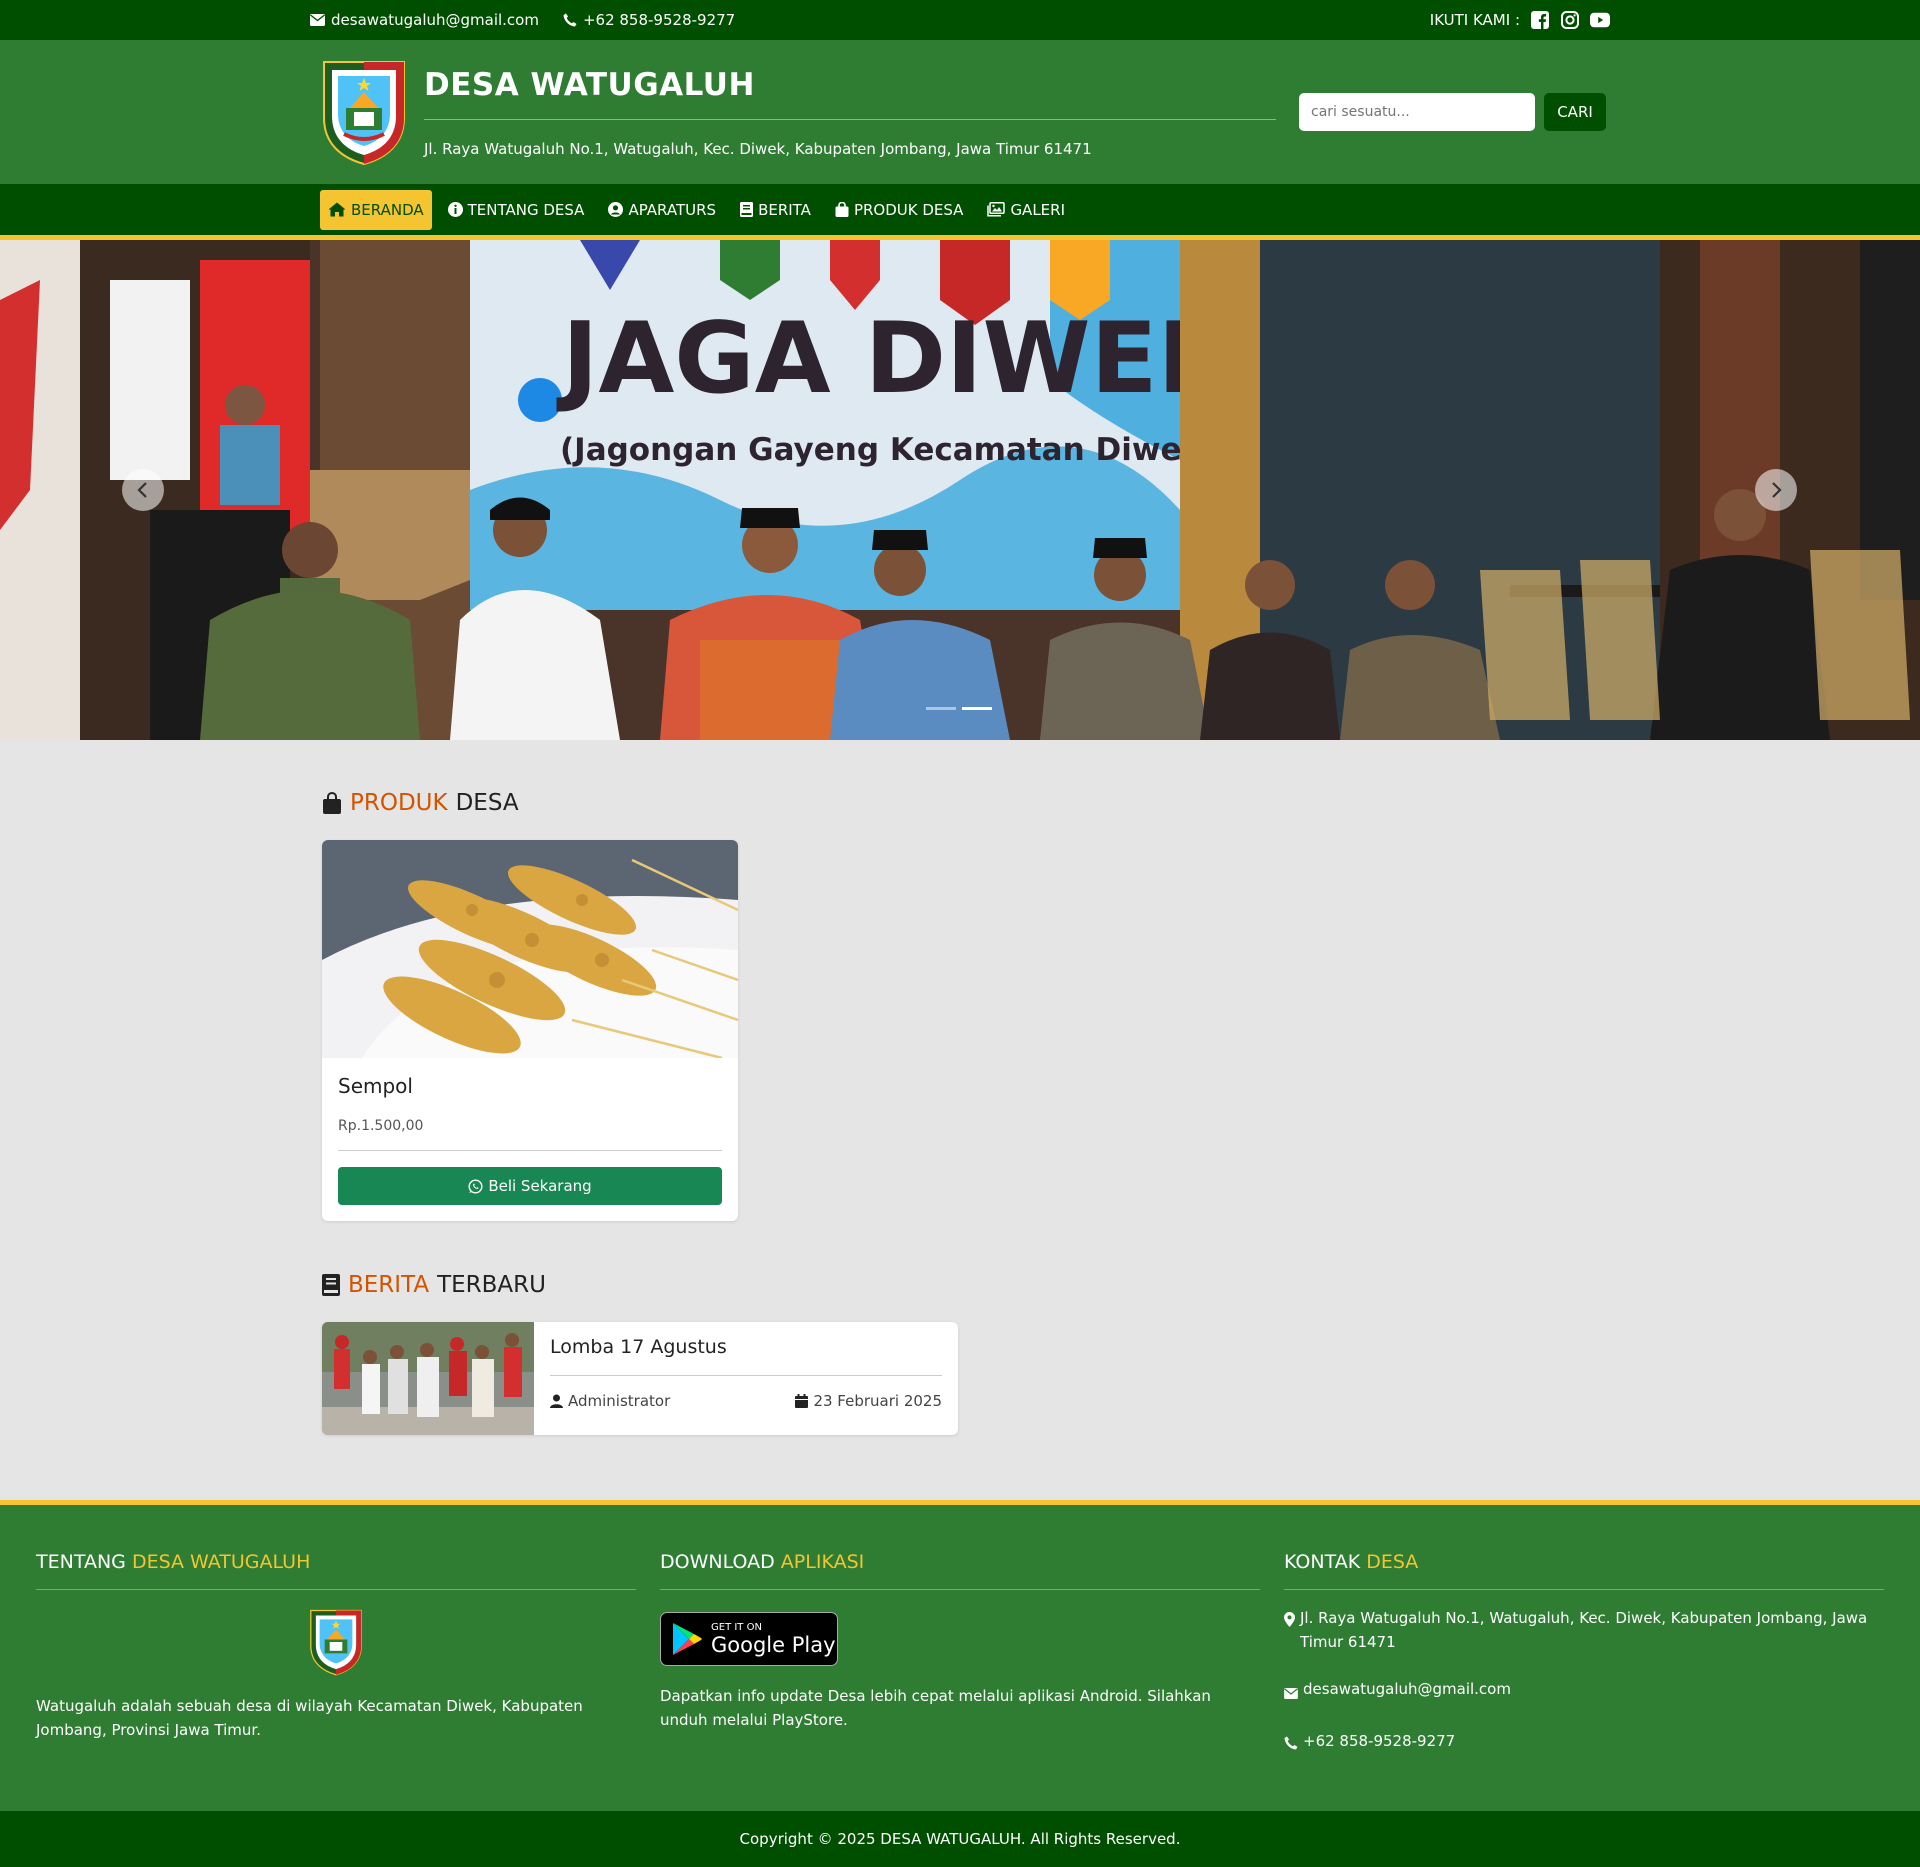 This screenshot has width=1920, height=1867. What do you see at coordinates (908, 209) in the screenshot?
I see `nav-item-label: PRODUK DESA` at bounding box center [908, 209].